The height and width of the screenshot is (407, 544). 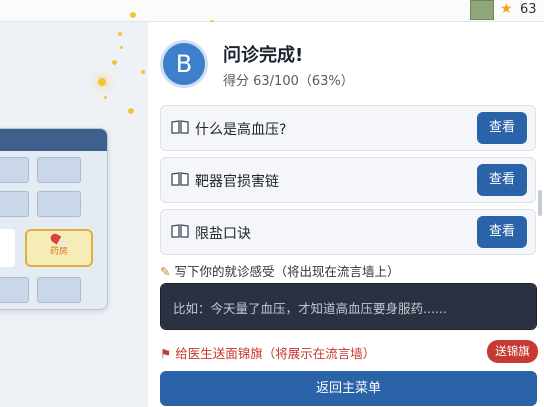 I want to click on knowledge-card-title: 限盐口诀, so click(x=223, y=234).